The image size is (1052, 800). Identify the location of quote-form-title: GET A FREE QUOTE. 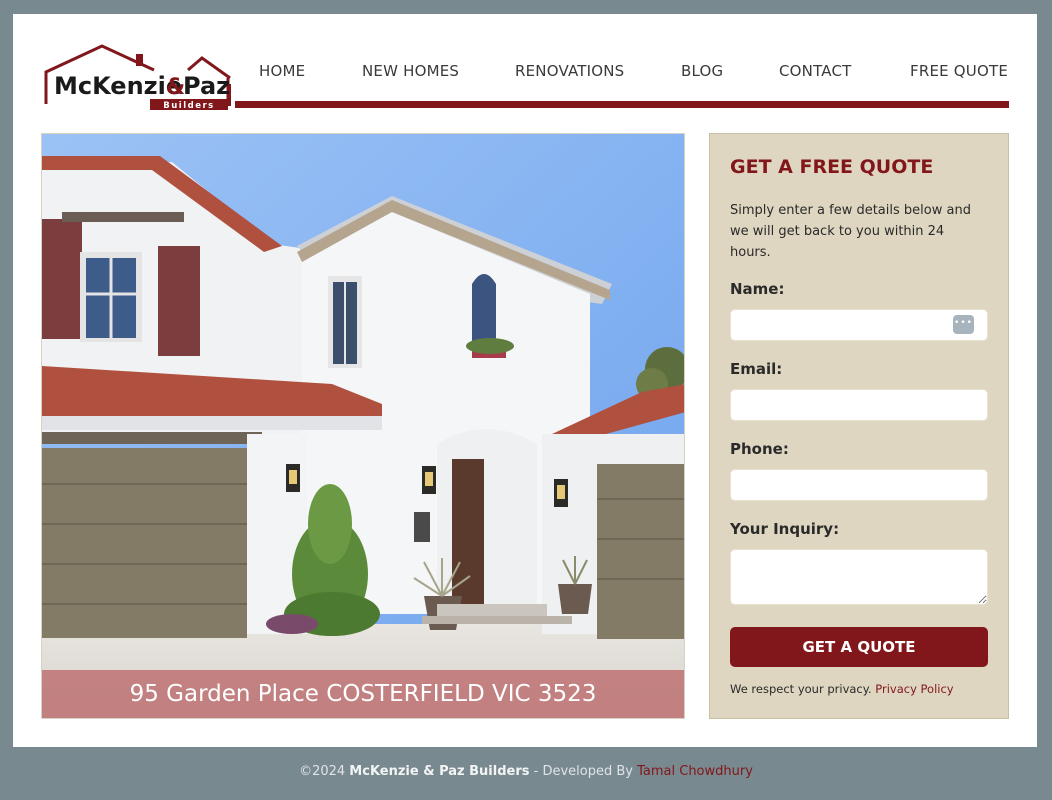
(832, 167).